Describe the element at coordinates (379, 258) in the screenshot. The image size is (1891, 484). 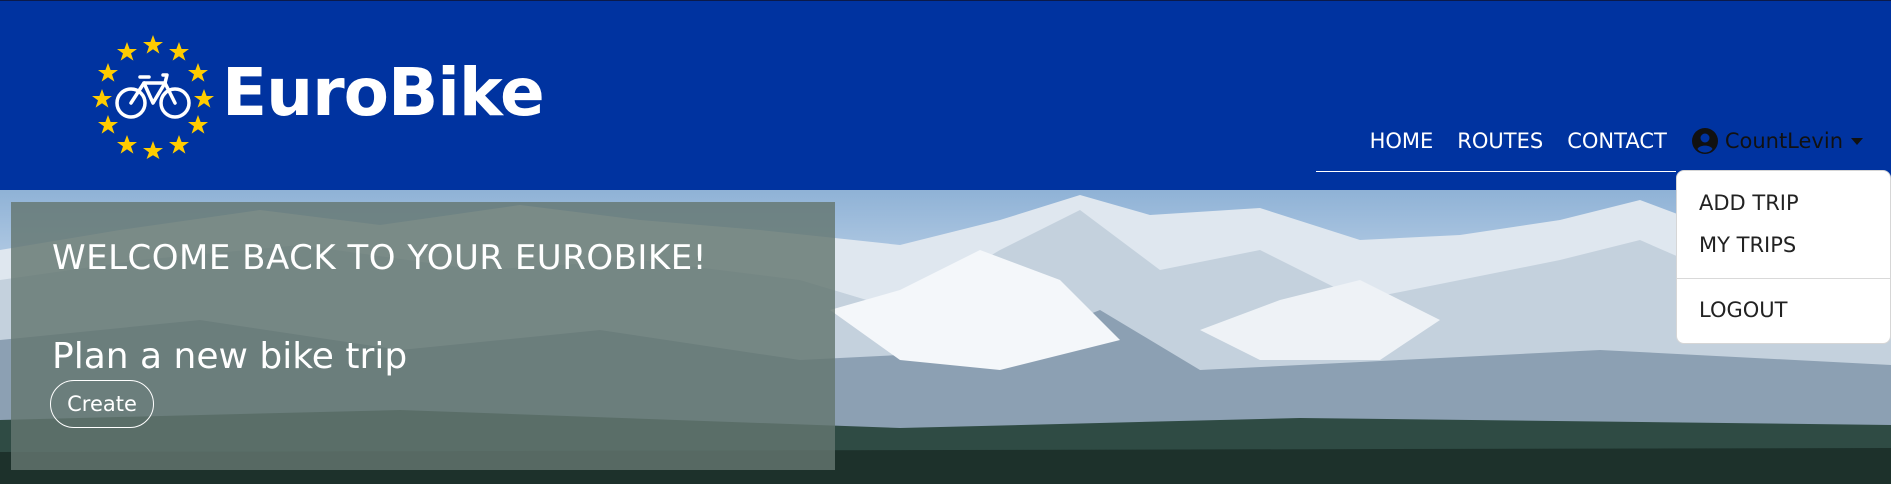
I see `welcome-heading: WELCOME BACK TO YOUR EUROBIKE!` at that location.